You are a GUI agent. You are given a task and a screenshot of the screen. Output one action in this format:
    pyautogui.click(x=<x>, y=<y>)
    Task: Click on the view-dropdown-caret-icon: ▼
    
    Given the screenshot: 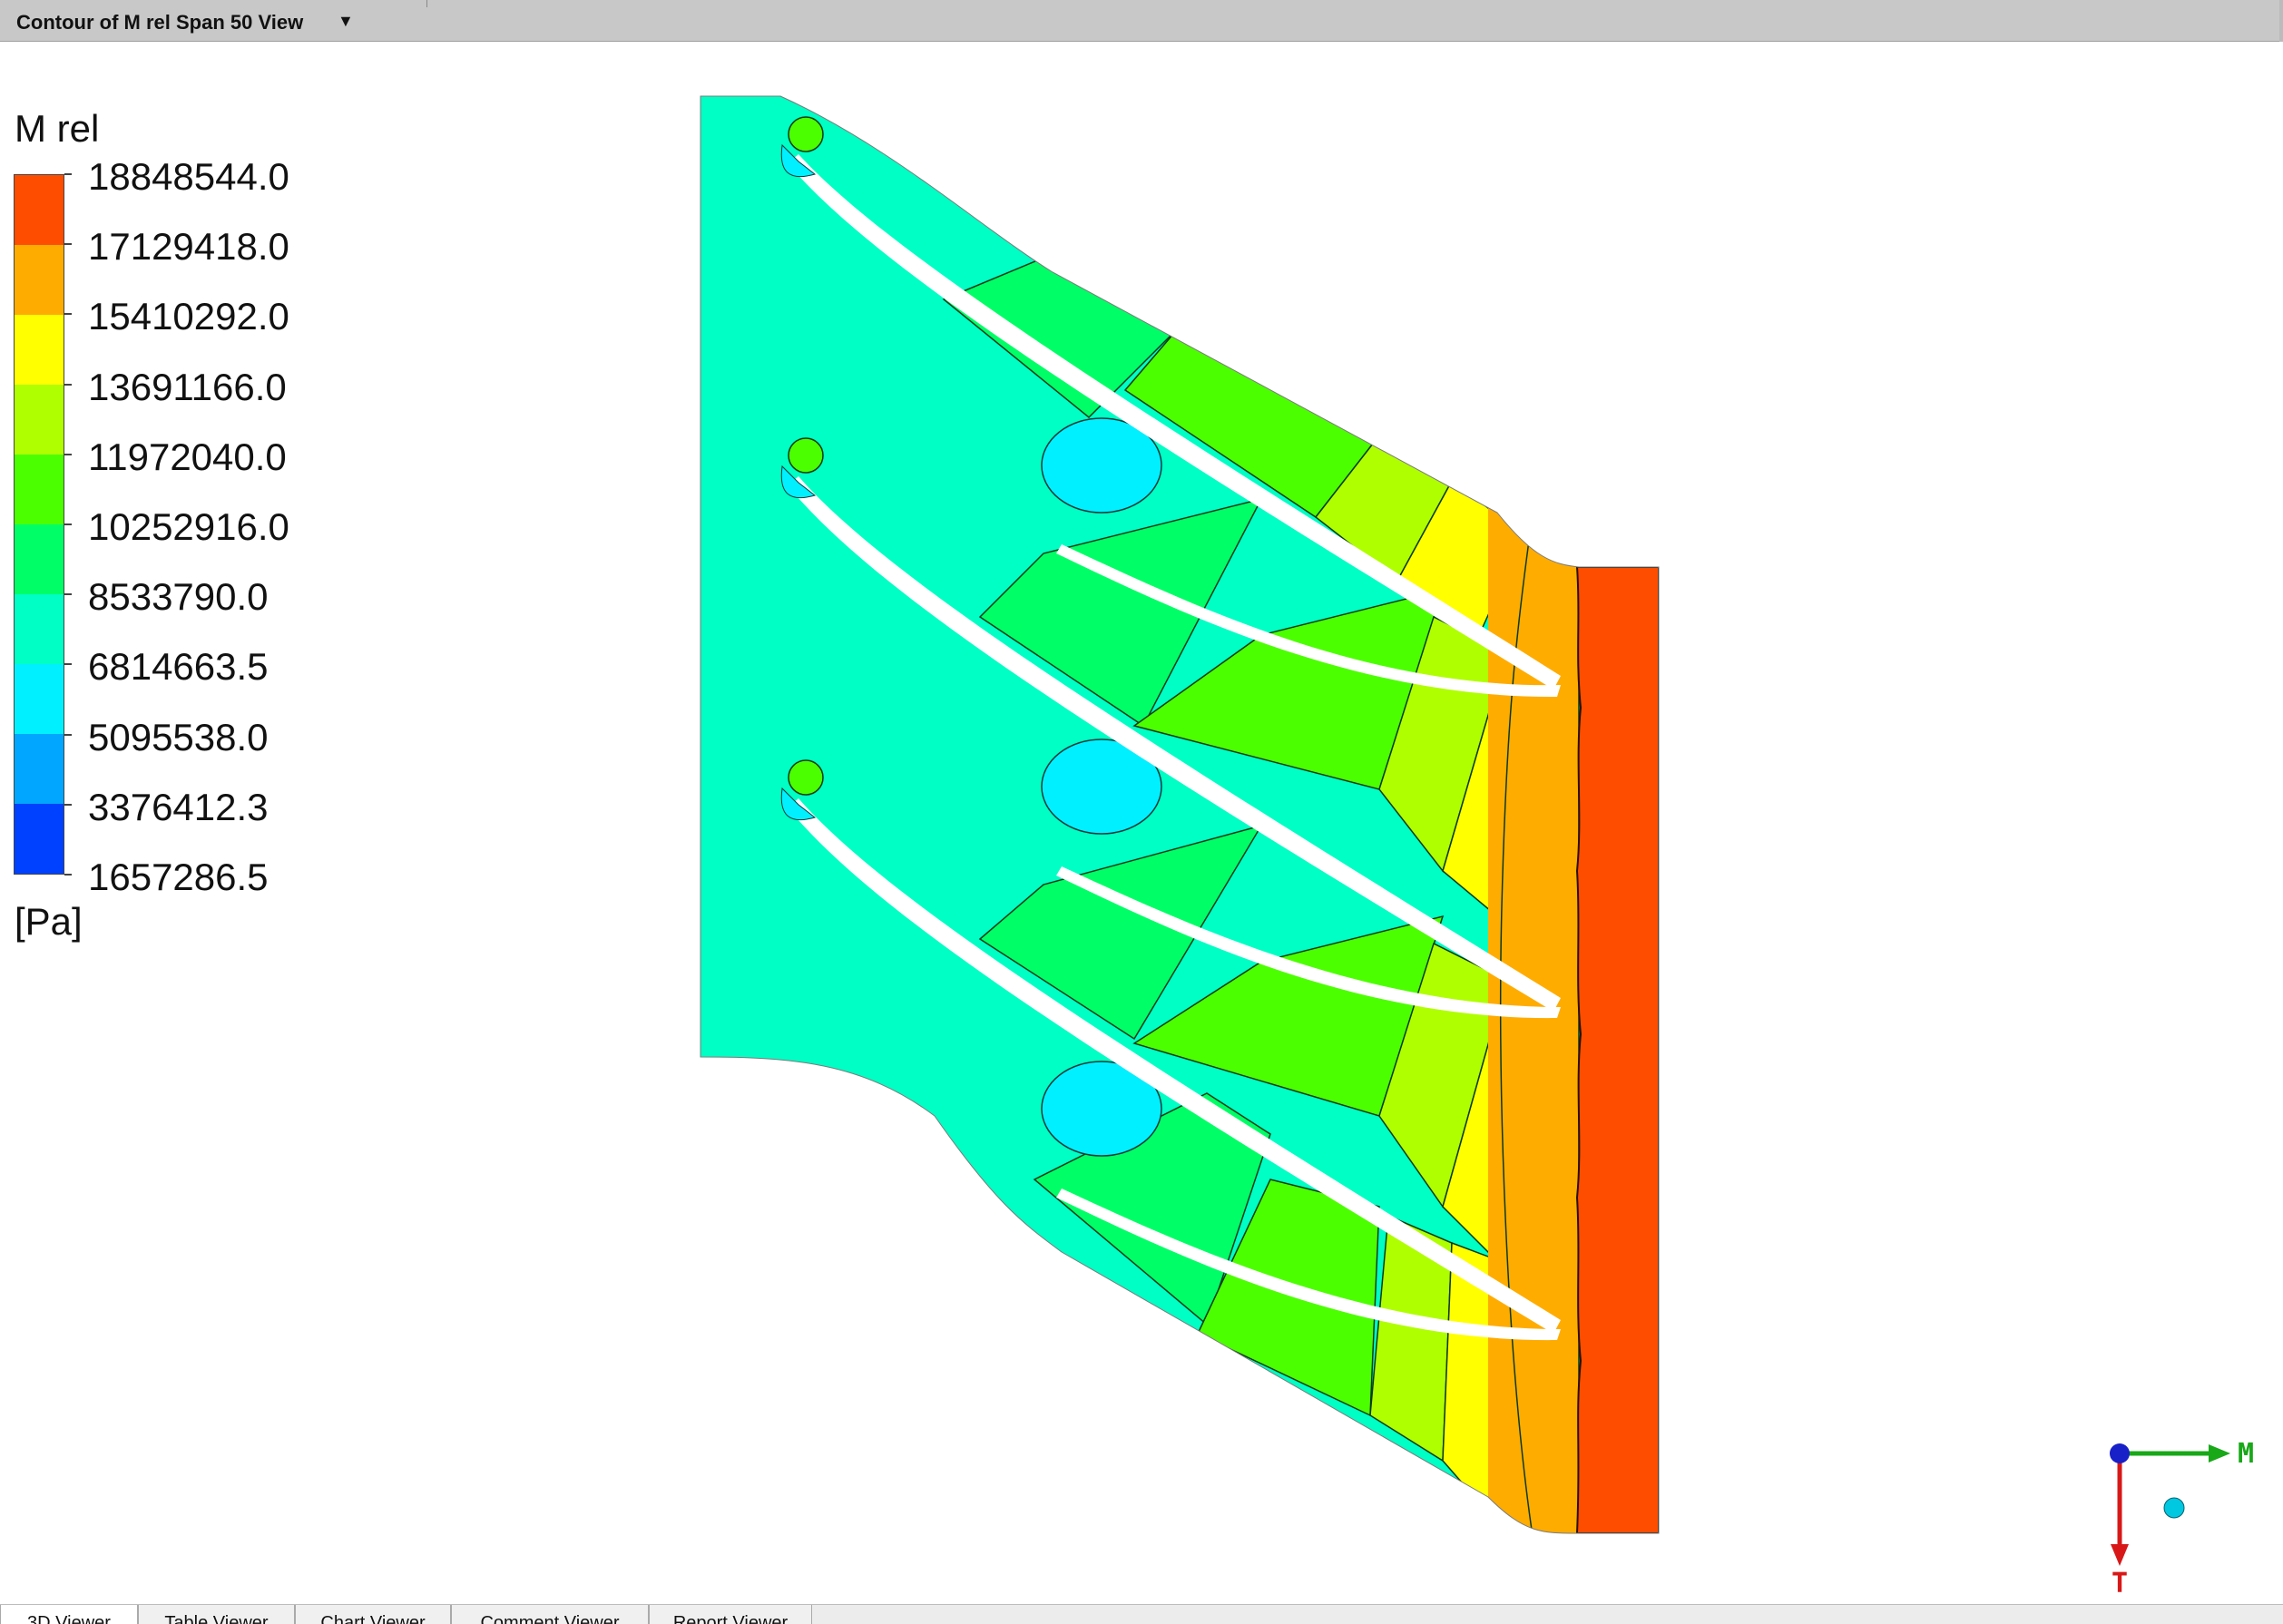 What is the action you would take?
    pyautogui.click(x=346, y=21)
    